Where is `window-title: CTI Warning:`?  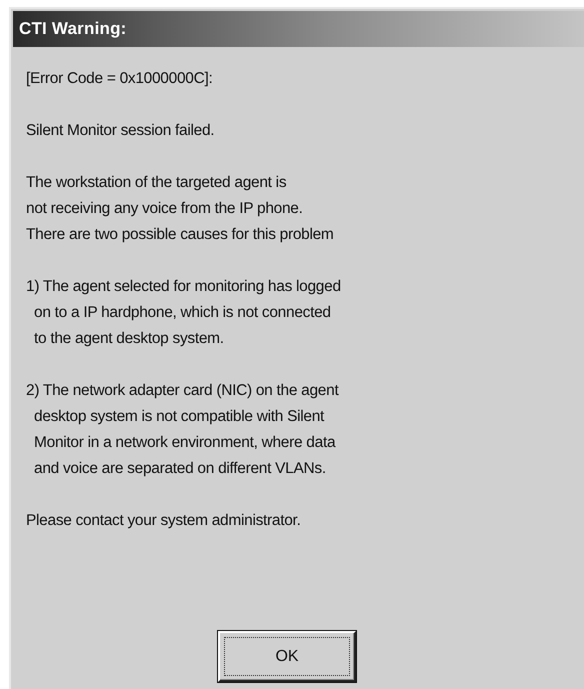
window-title: CTI Warning: is located at coordinates (73, 29).